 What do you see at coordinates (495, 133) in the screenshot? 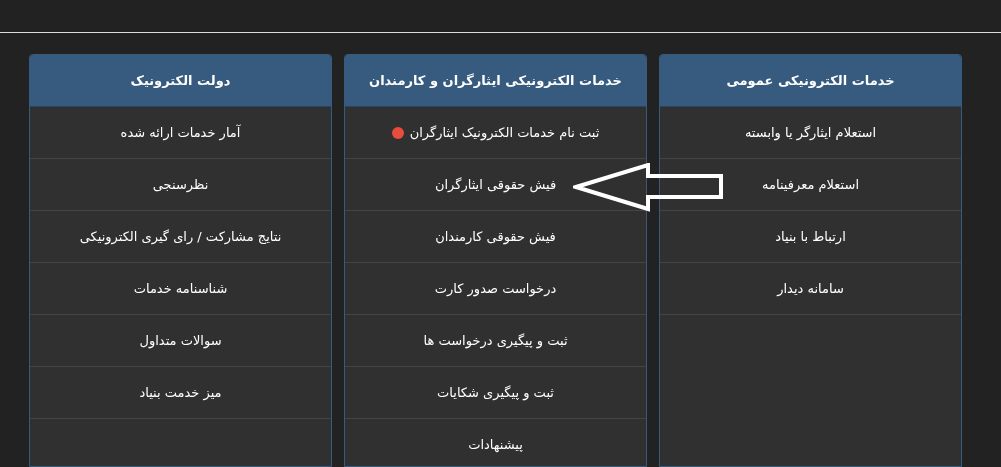
I see `service-link: ثبت نام خدمات الکترونیک ایثارگران` at bounding box center [495, 133].